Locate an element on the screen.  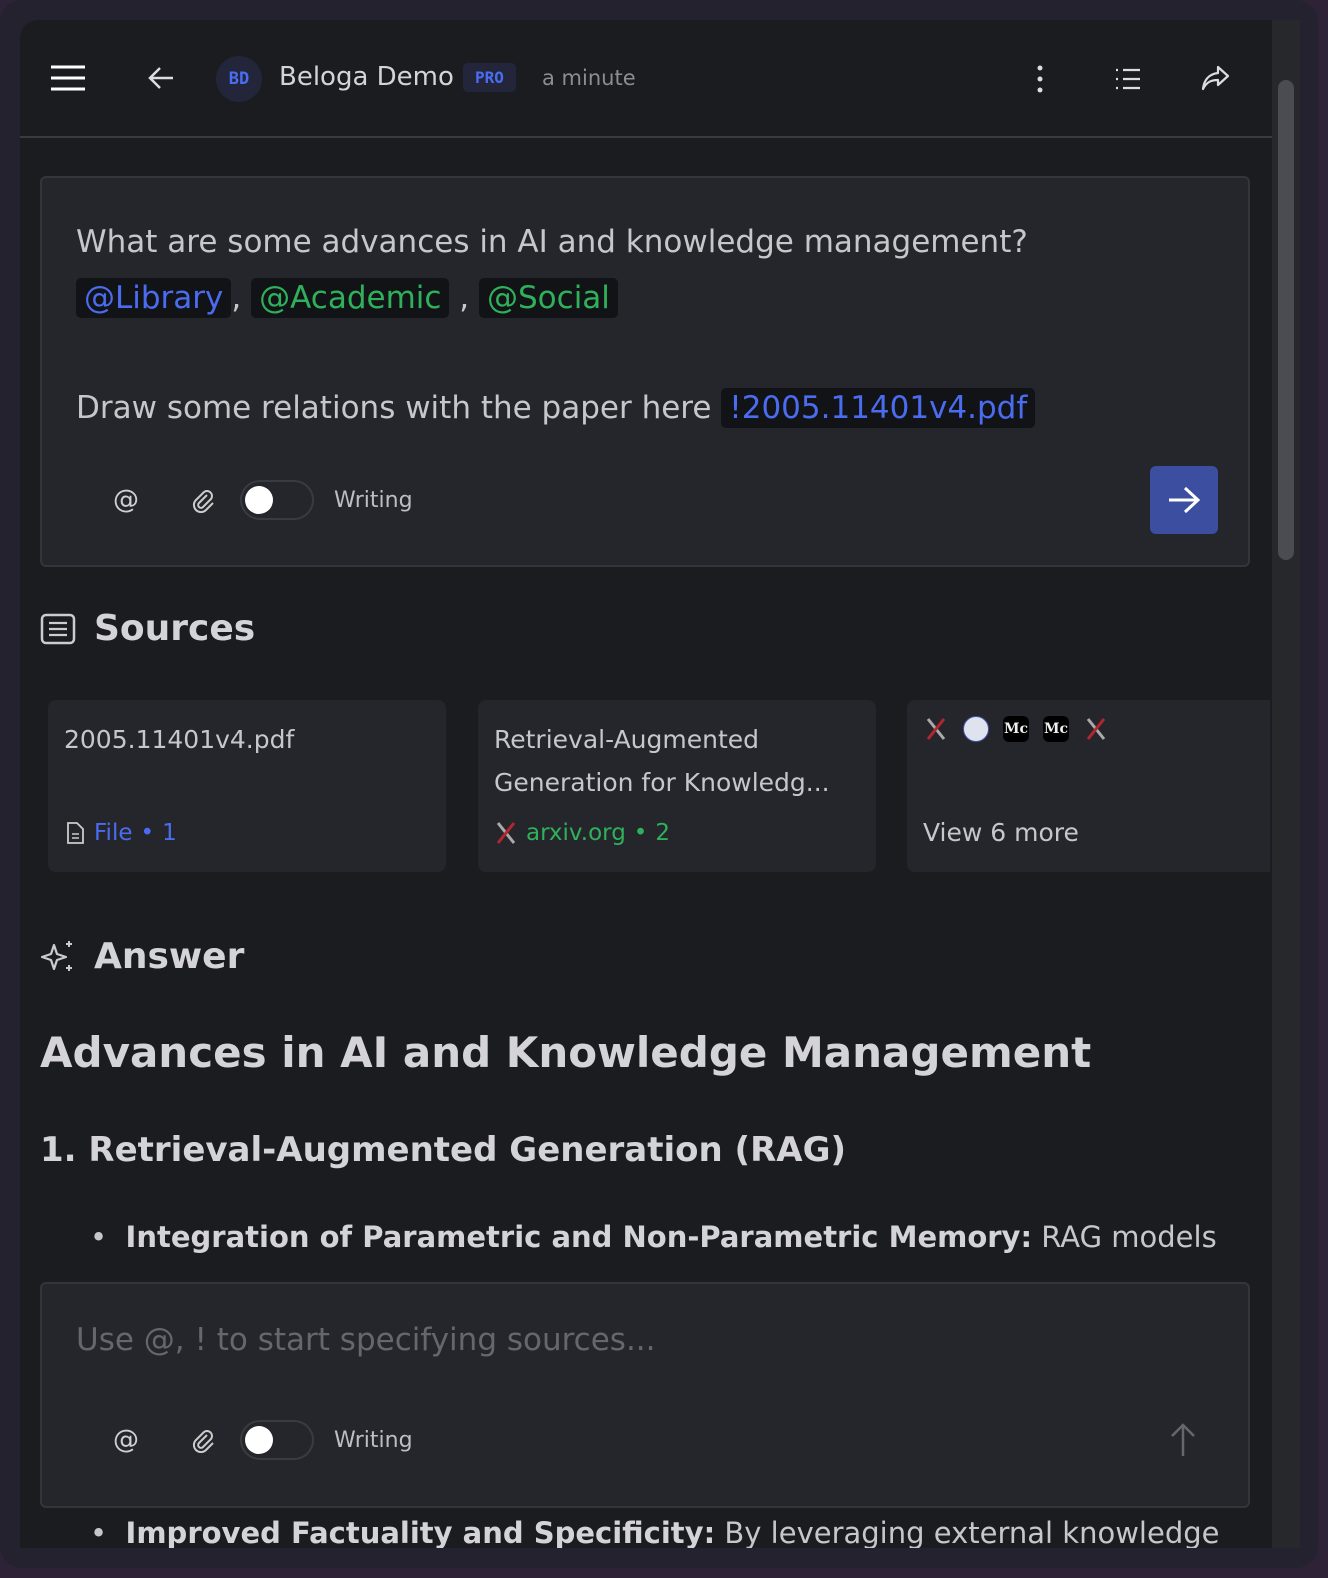
send-arrow-up-icon is located at coordinates (1183, 1442).